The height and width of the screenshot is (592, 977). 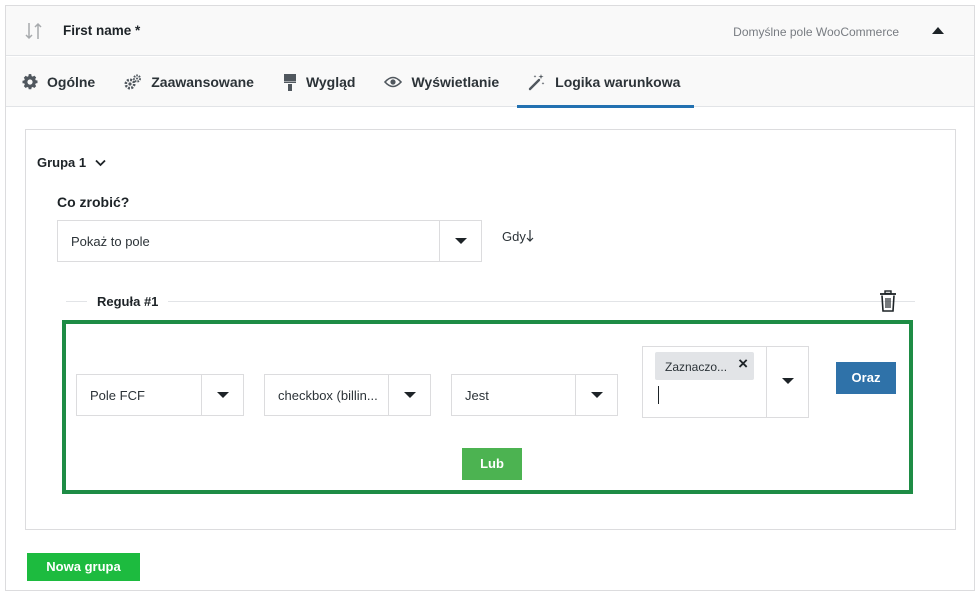 I want to click on when-label-text: Gdy, so click(x=514, y=236).